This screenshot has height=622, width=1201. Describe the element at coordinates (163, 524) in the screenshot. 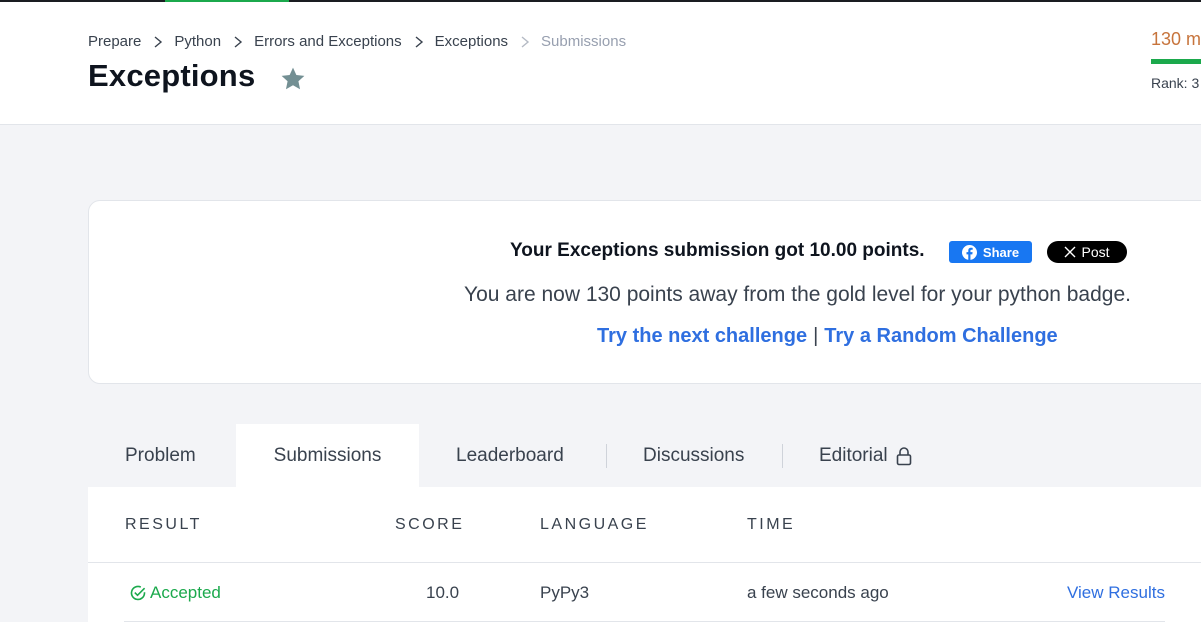

I see `column-header-result: RESULT` at that location.